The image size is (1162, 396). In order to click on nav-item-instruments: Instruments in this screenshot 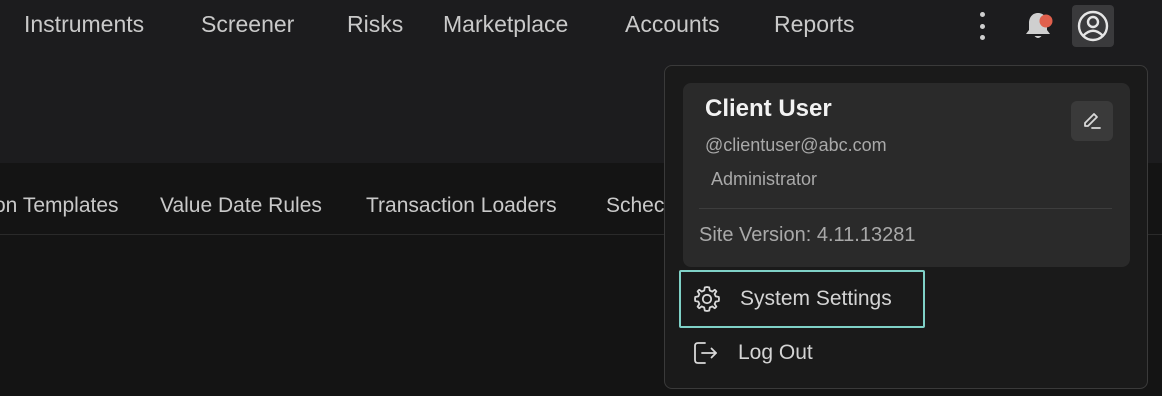, I will do `click(84, 24)`.